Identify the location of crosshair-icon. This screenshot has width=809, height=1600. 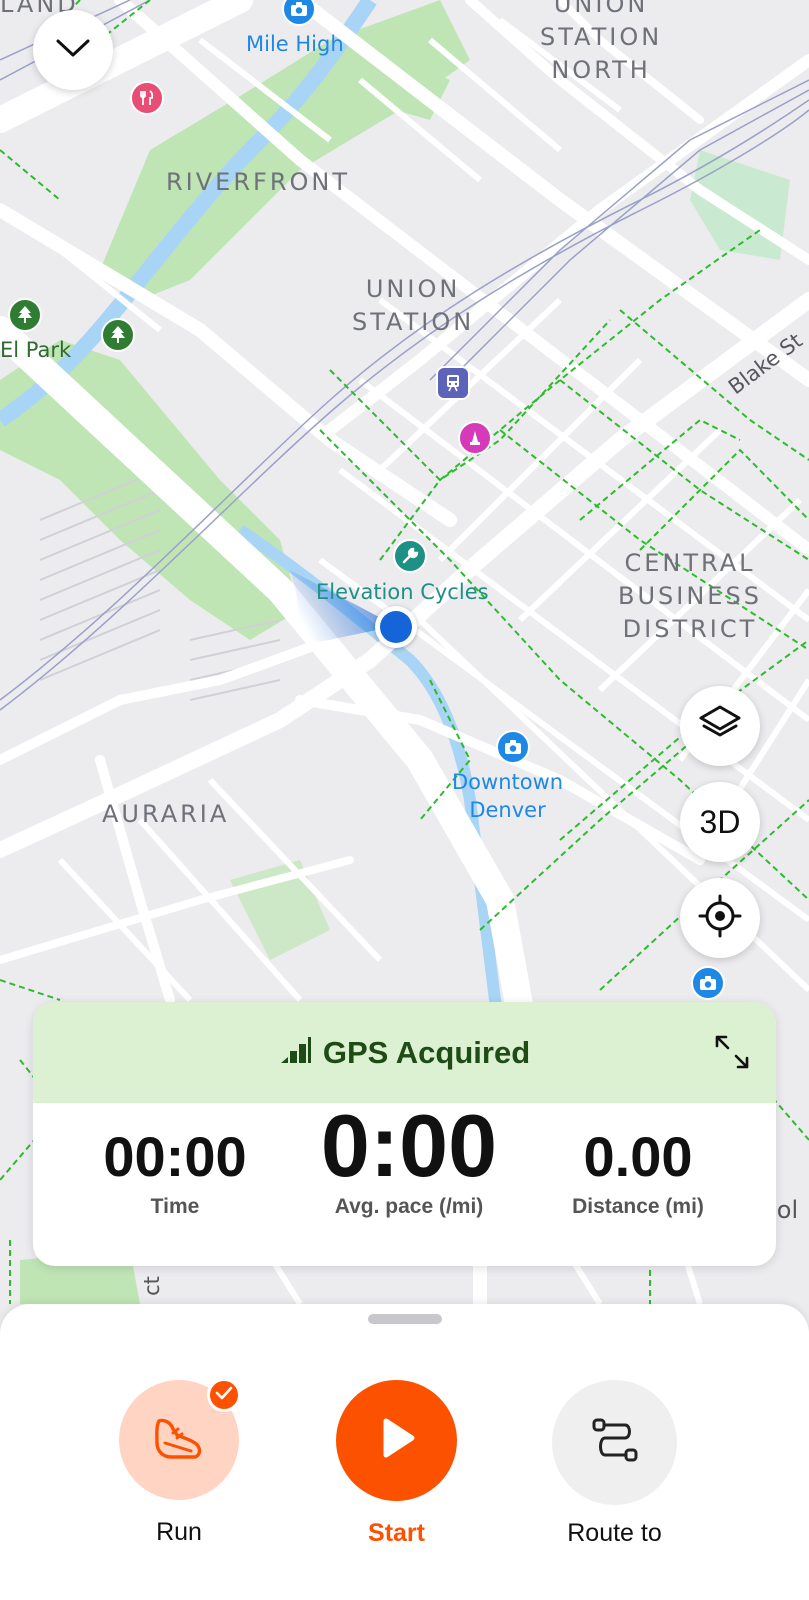
(720, 918).